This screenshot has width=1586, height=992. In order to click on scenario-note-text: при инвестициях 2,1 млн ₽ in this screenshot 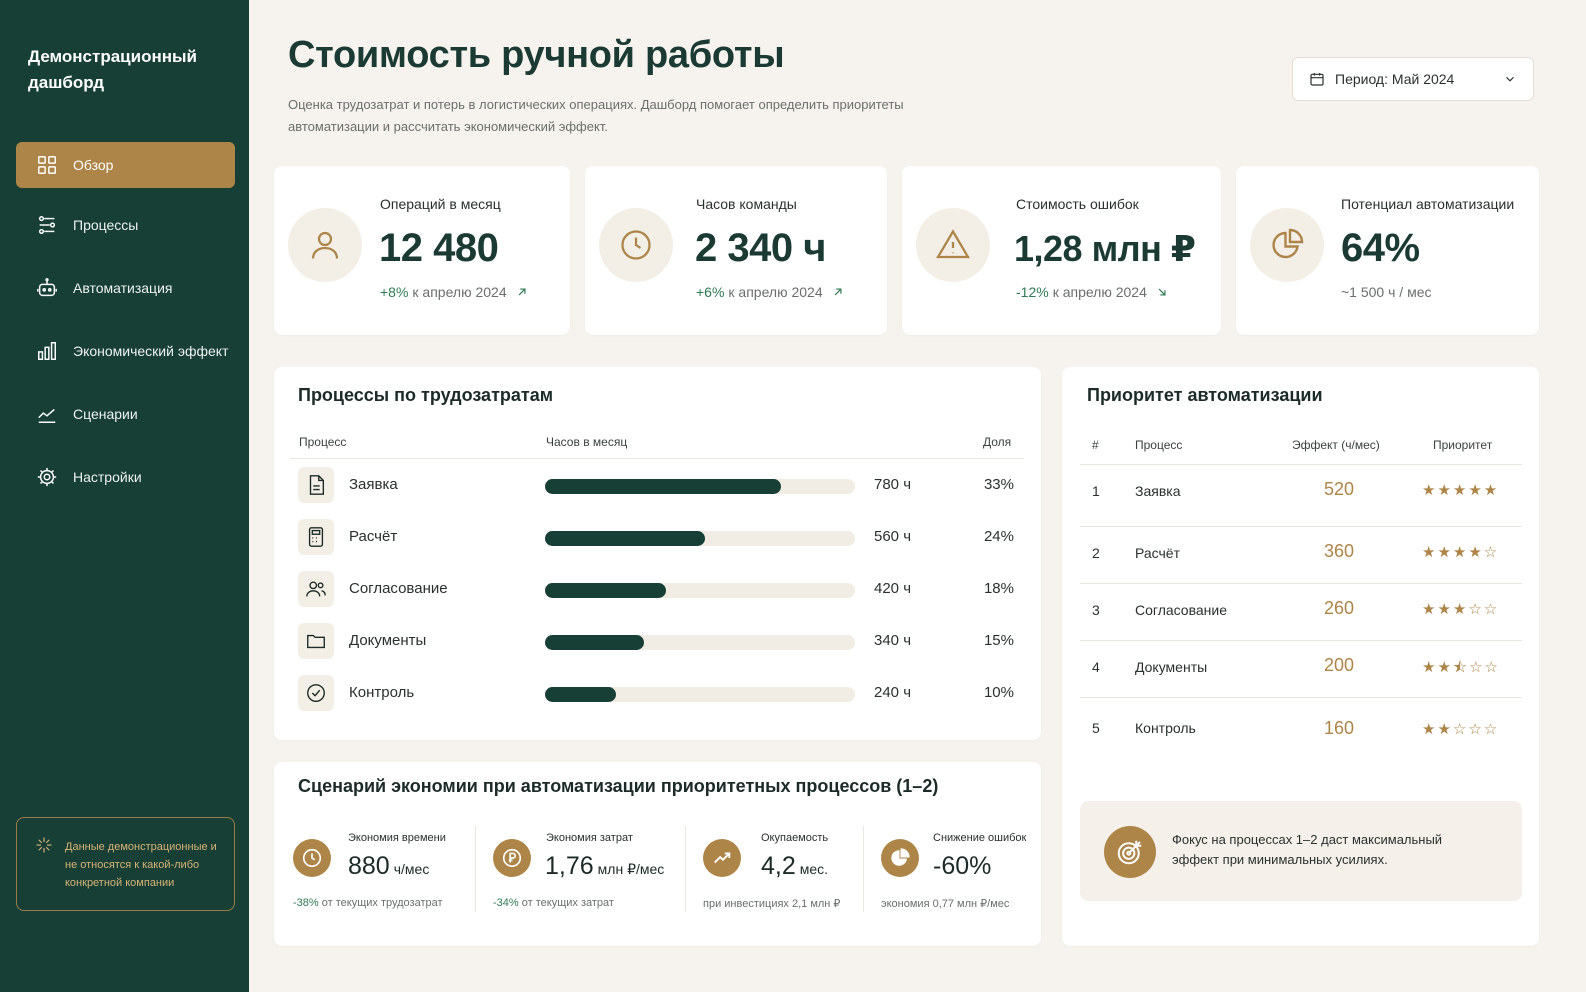, I will do `click(772, 904)`.